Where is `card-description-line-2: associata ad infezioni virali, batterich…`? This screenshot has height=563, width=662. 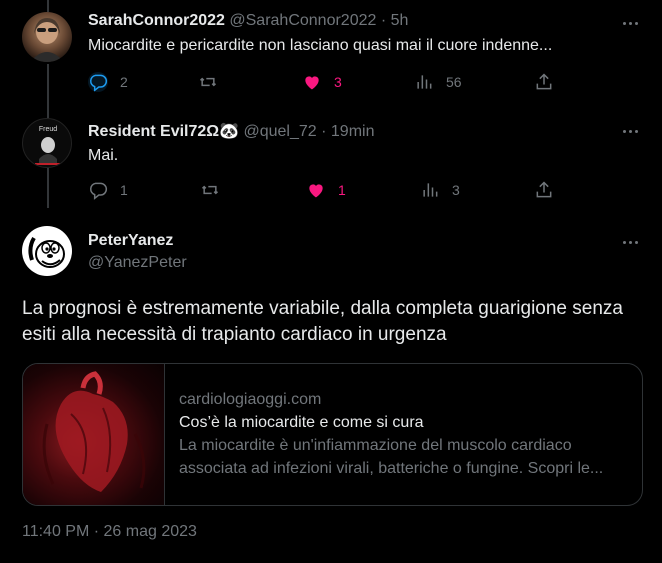
card-description-line-2: associata ad infezioni virali, batterich… is located at coordinates (391, 468).